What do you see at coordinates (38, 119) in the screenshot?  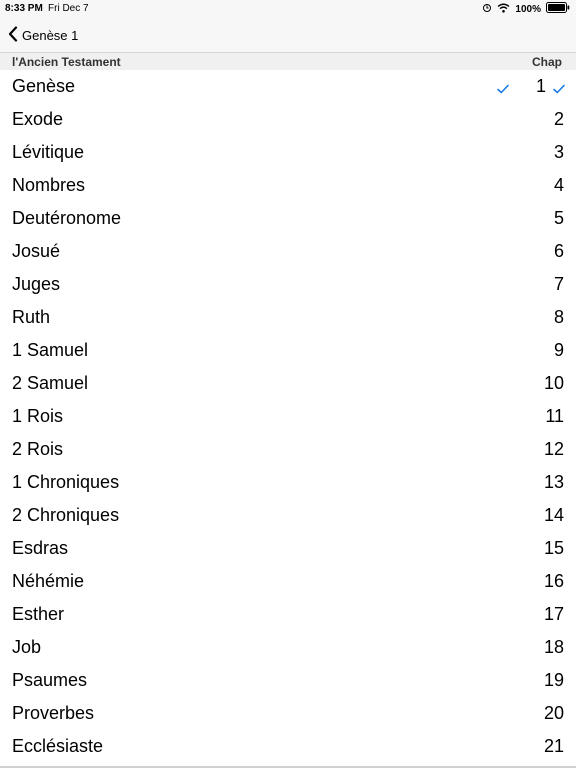 I see `book-name: Exode` at bounding box center [38, 119].